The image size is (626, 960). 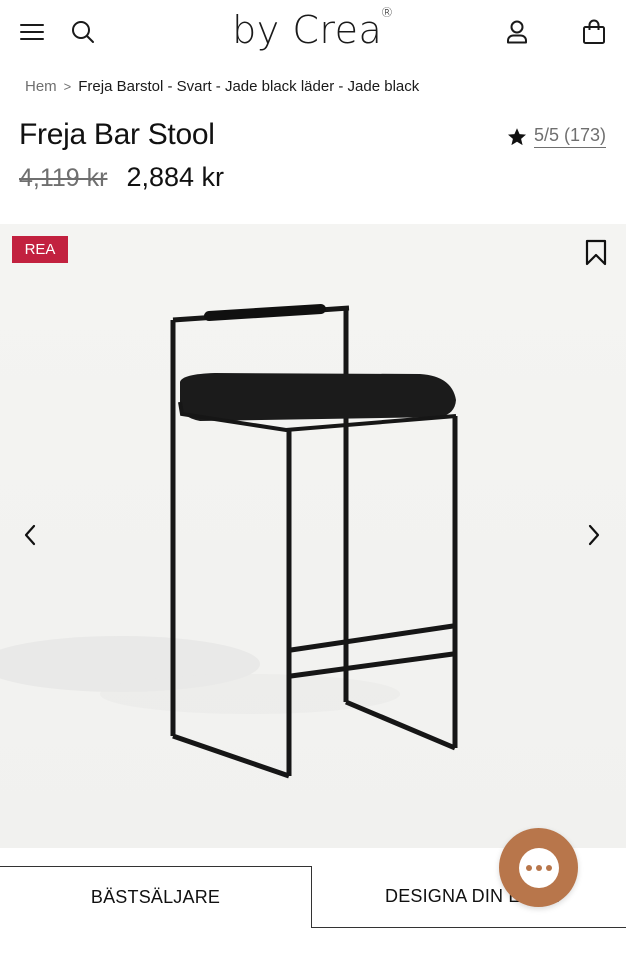 I want to click on site-header: by Crea®, so click(x=313, y=32).